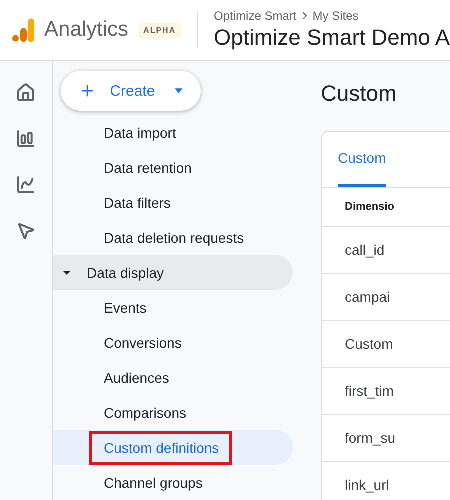 This screenshot has width=450, height=500. What do you see at coordinates (359, 94) in the screenshot?
I see `page-title: Custom` at bounding box center [359, 94].